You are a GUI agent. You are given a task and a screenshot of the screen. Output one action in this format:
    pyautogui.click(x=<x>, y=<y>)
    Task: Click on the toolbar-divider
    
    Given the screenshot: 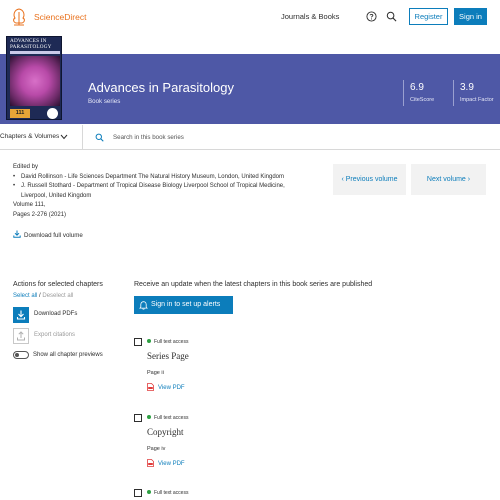 What is the action you would take?
    pyautogui.click(x=82, y=137)
    